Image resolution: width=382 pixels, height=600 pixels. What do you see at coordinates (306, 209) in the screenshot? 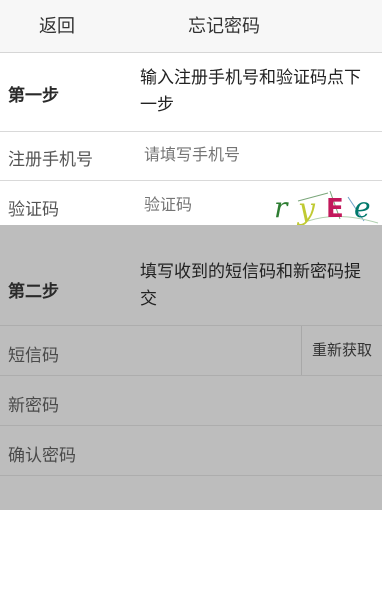
I see `captcha-char: y` at bounding box center [306, 209].